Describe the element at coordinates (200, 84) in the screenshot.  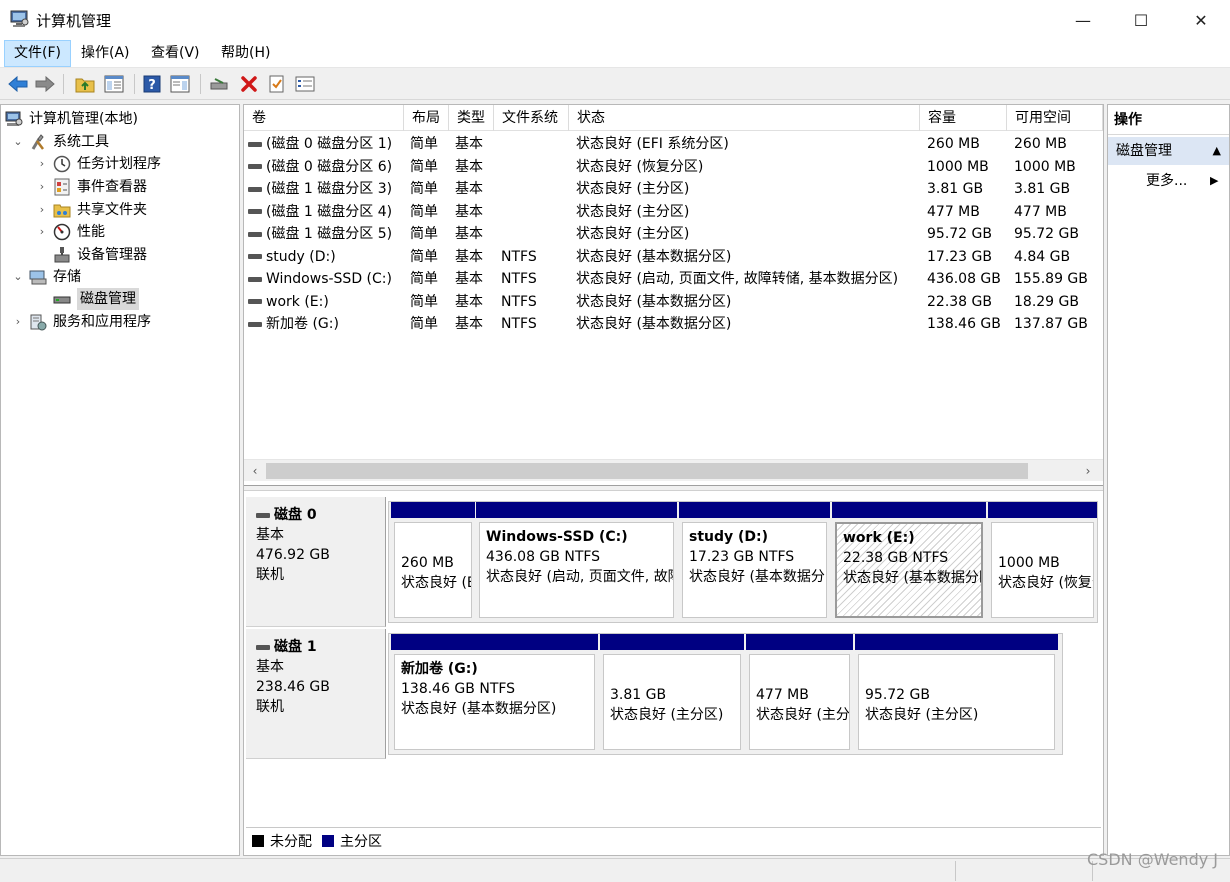
I see `toolbar-separator` at that location.